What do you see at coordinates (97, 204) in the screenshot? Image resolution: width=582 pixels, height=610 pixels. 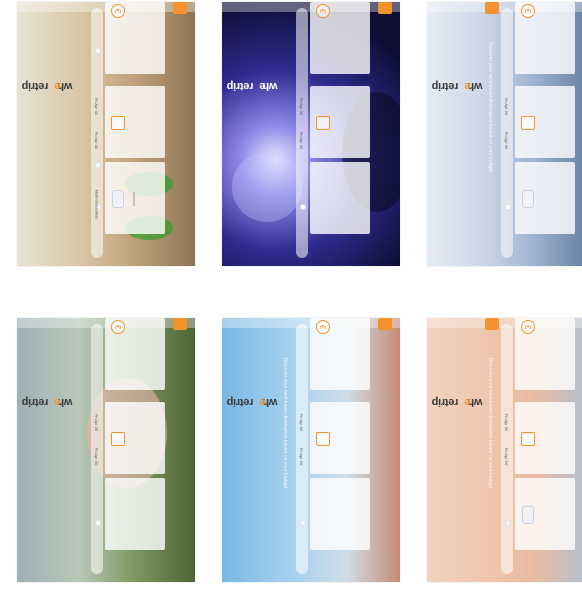 I see `search-field-1: Multi-Destination` at bounding box center [97, 204].